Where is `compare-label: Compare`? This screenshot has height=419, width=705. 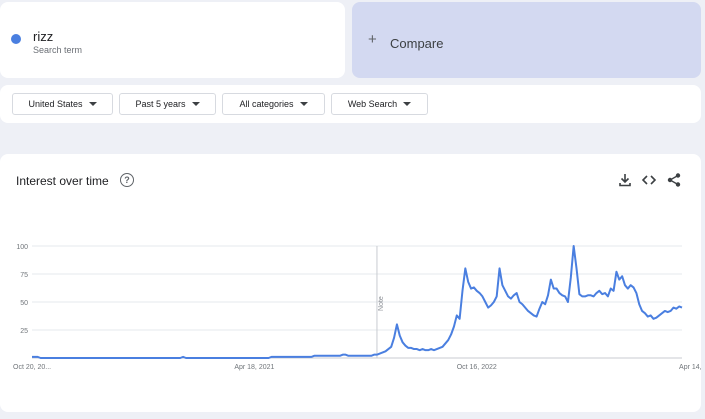
compare-label: Compare is located at coordinates (417, 43).